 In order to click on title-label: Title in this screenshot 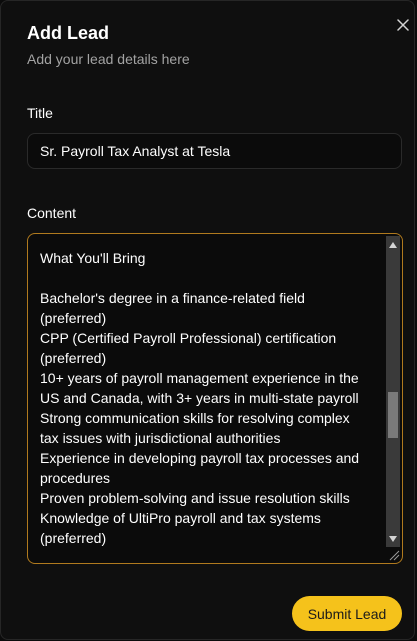, I will do `click(40, 113)`.